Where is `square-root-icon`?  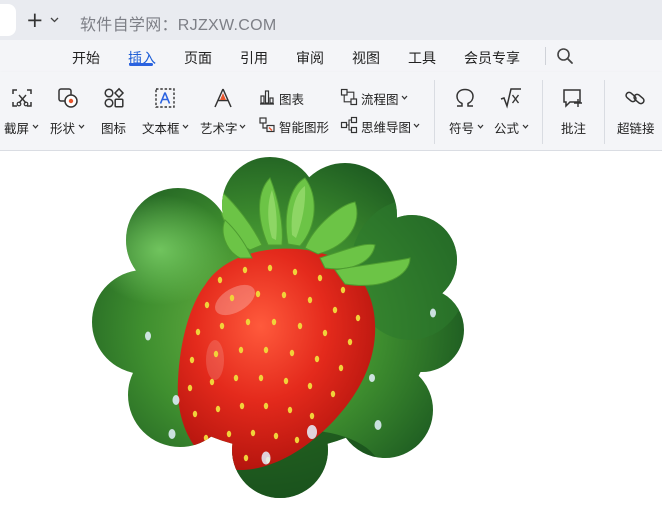
square-root-icon is located at coordinates (510, 98).